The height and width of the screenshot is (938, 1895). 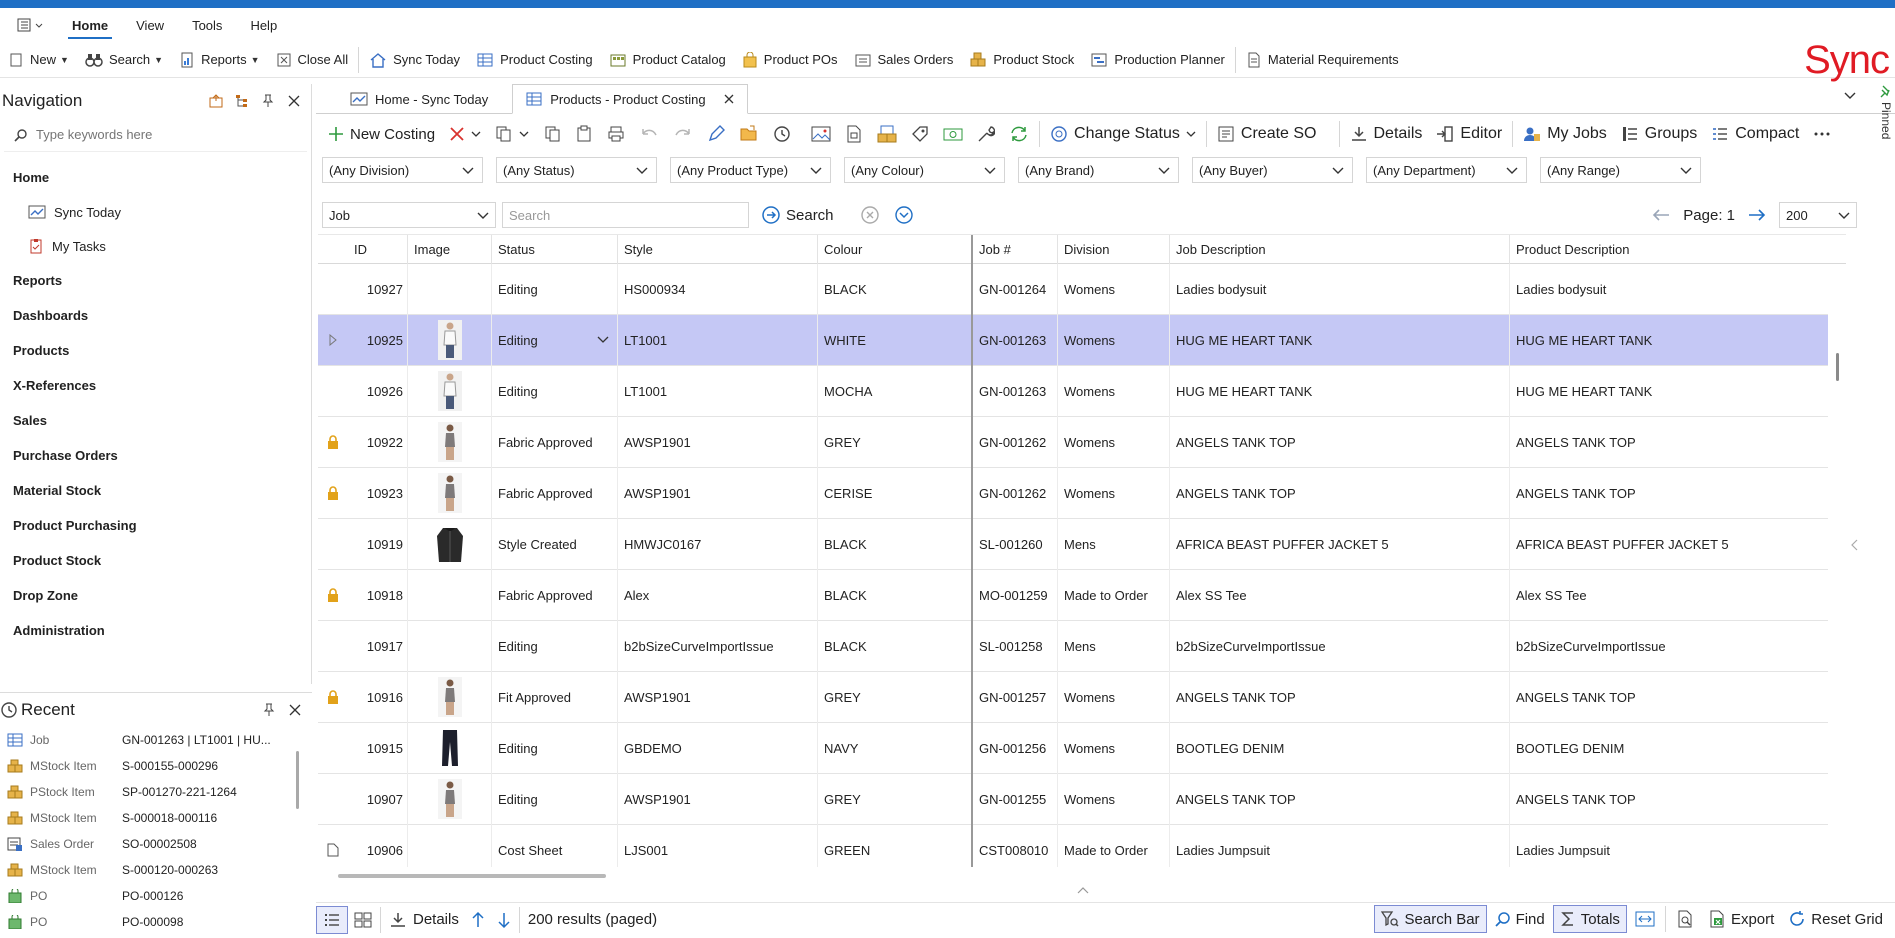 What do you see at coordinates (156, 844) in the screenshot?
I see `recent-item: Sales Order SO-00002508` at bounding box center [156, 844].